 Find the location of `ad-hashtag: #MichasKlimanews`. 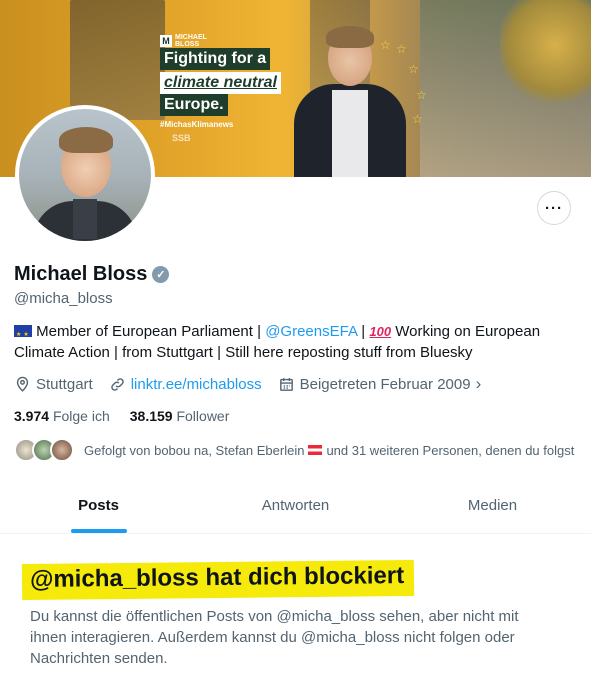

ad-hashtag: #MichasKlimanews is located at coordinates (197, 124).